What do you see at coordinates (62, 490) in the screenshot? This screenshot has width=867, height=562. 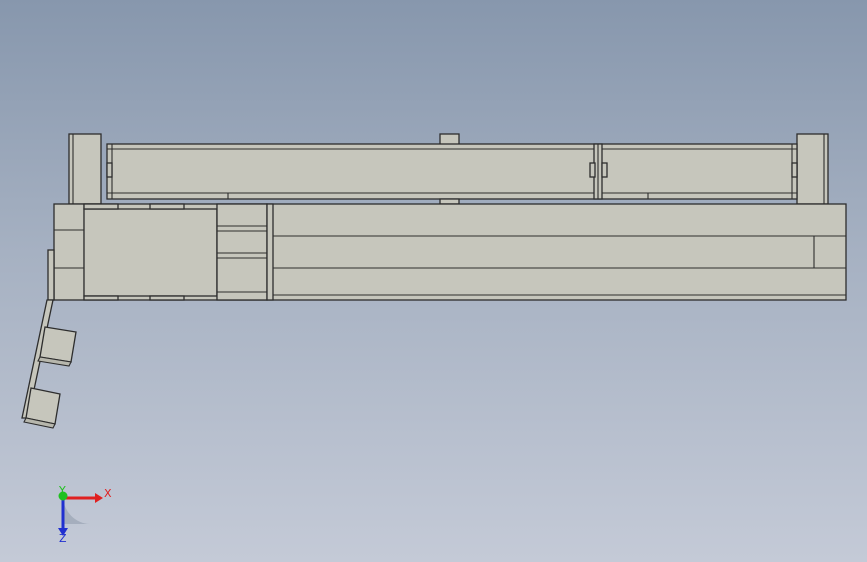 I see `y-axis-label: Y` at bounding box center [62, 490].